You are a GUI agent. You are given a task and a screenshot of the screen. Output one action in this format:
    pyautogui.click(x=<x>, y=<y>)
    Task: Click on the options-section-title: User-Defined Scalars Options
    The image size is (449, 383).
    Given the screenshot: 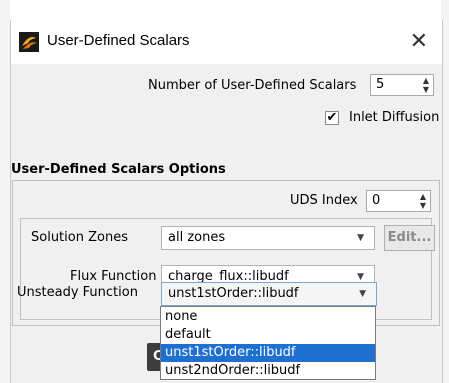 What is the action you would take?
    pyautogui.click(x=118, y=169)
    